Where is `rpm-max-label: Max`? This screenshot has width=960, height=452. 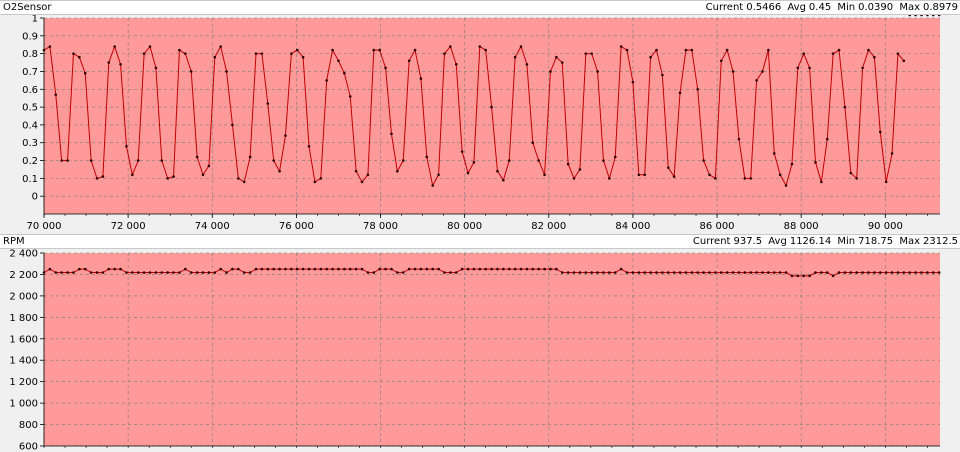
rpm-max-label: Max is located at coordinates (909, 241).